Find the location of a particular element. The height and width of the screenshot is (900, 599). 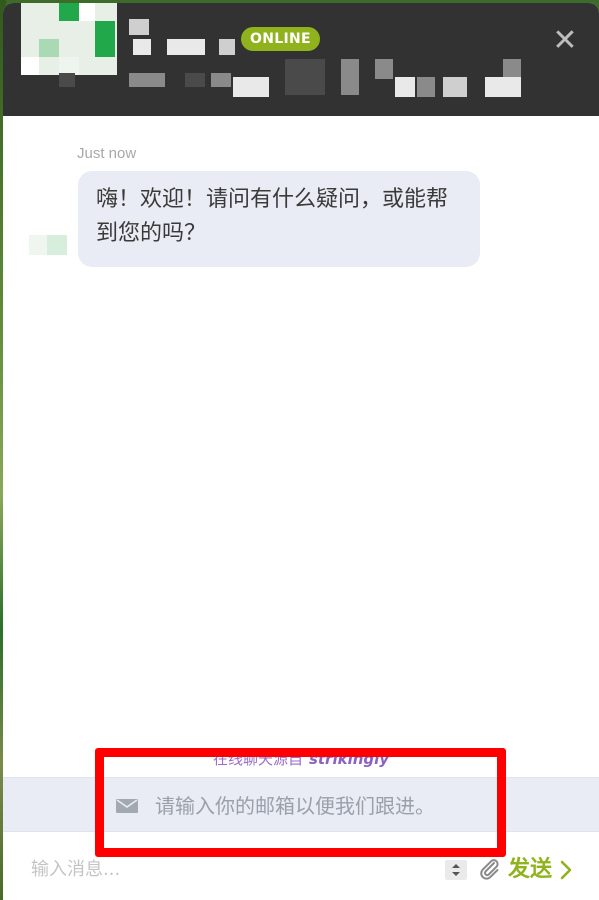

agent-name is located at coordinates (184, 39).